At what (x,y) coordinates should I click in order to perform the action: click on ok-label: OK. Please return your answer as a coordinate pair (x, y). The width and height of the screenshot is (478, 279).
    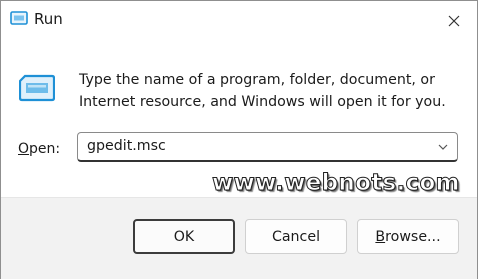
    Looking at the image, I should click on (184, 236).